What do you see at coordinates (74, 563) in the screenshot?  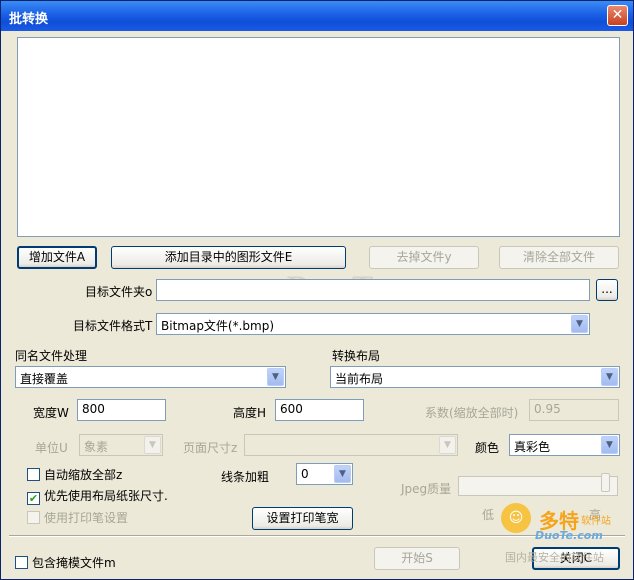 I see `include-template-label: 包含掩模文件m` at bounding box center [74, 563].